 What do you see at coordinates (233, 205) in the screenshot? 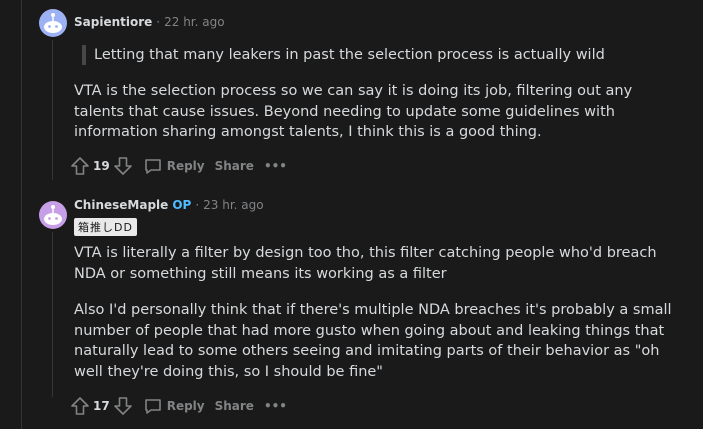
I see `timestamp: 23 hr. ago` at bounding box center [233, 205].